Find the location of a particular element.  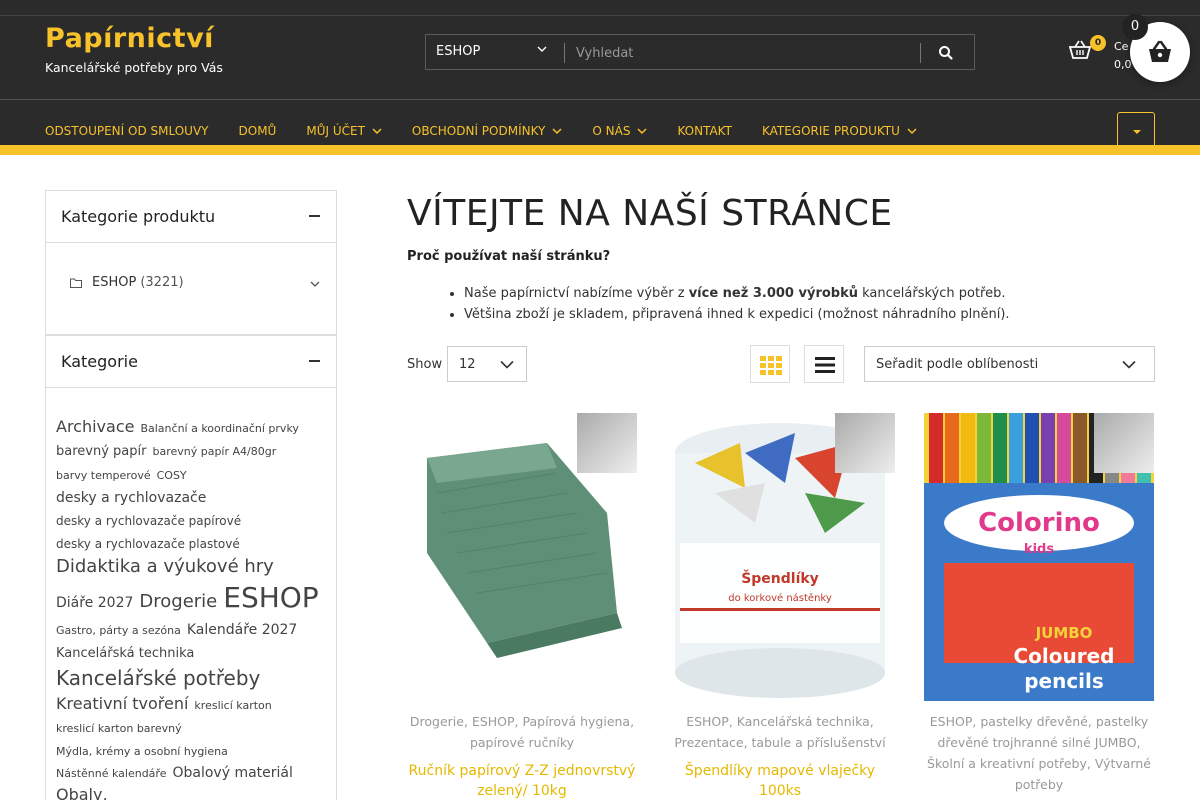

search-category-select: ESHOP is located at coordinates (458, 51).